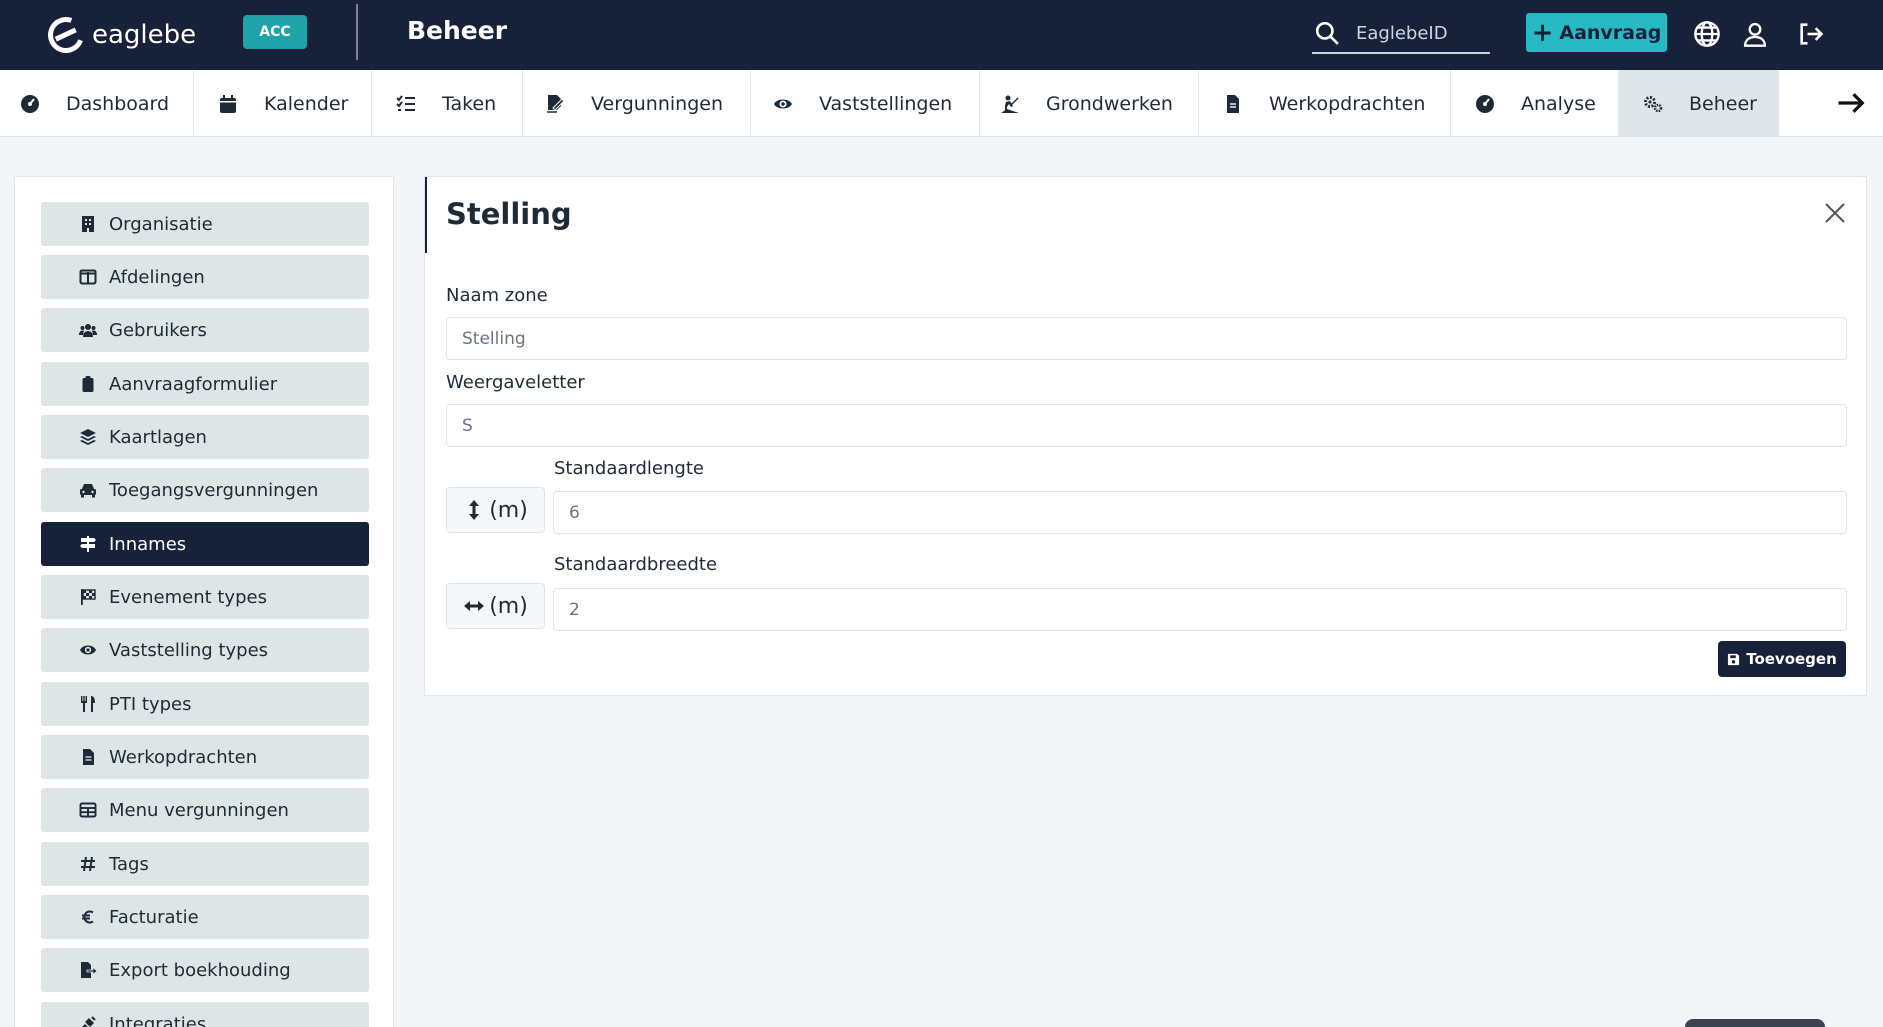 The width and height of the screenshot is (1883, 1027). I want to click on sidebar-item-gebruikers: Gebruikers, so click(205, 330).